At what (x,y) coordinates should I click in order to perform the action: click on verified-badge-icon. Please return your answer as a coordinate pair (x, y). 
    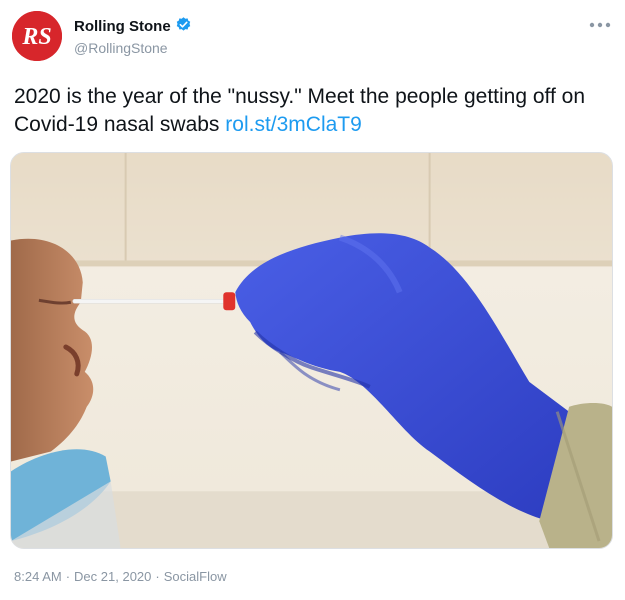
    Looking at the image, I should click on (183, 27).